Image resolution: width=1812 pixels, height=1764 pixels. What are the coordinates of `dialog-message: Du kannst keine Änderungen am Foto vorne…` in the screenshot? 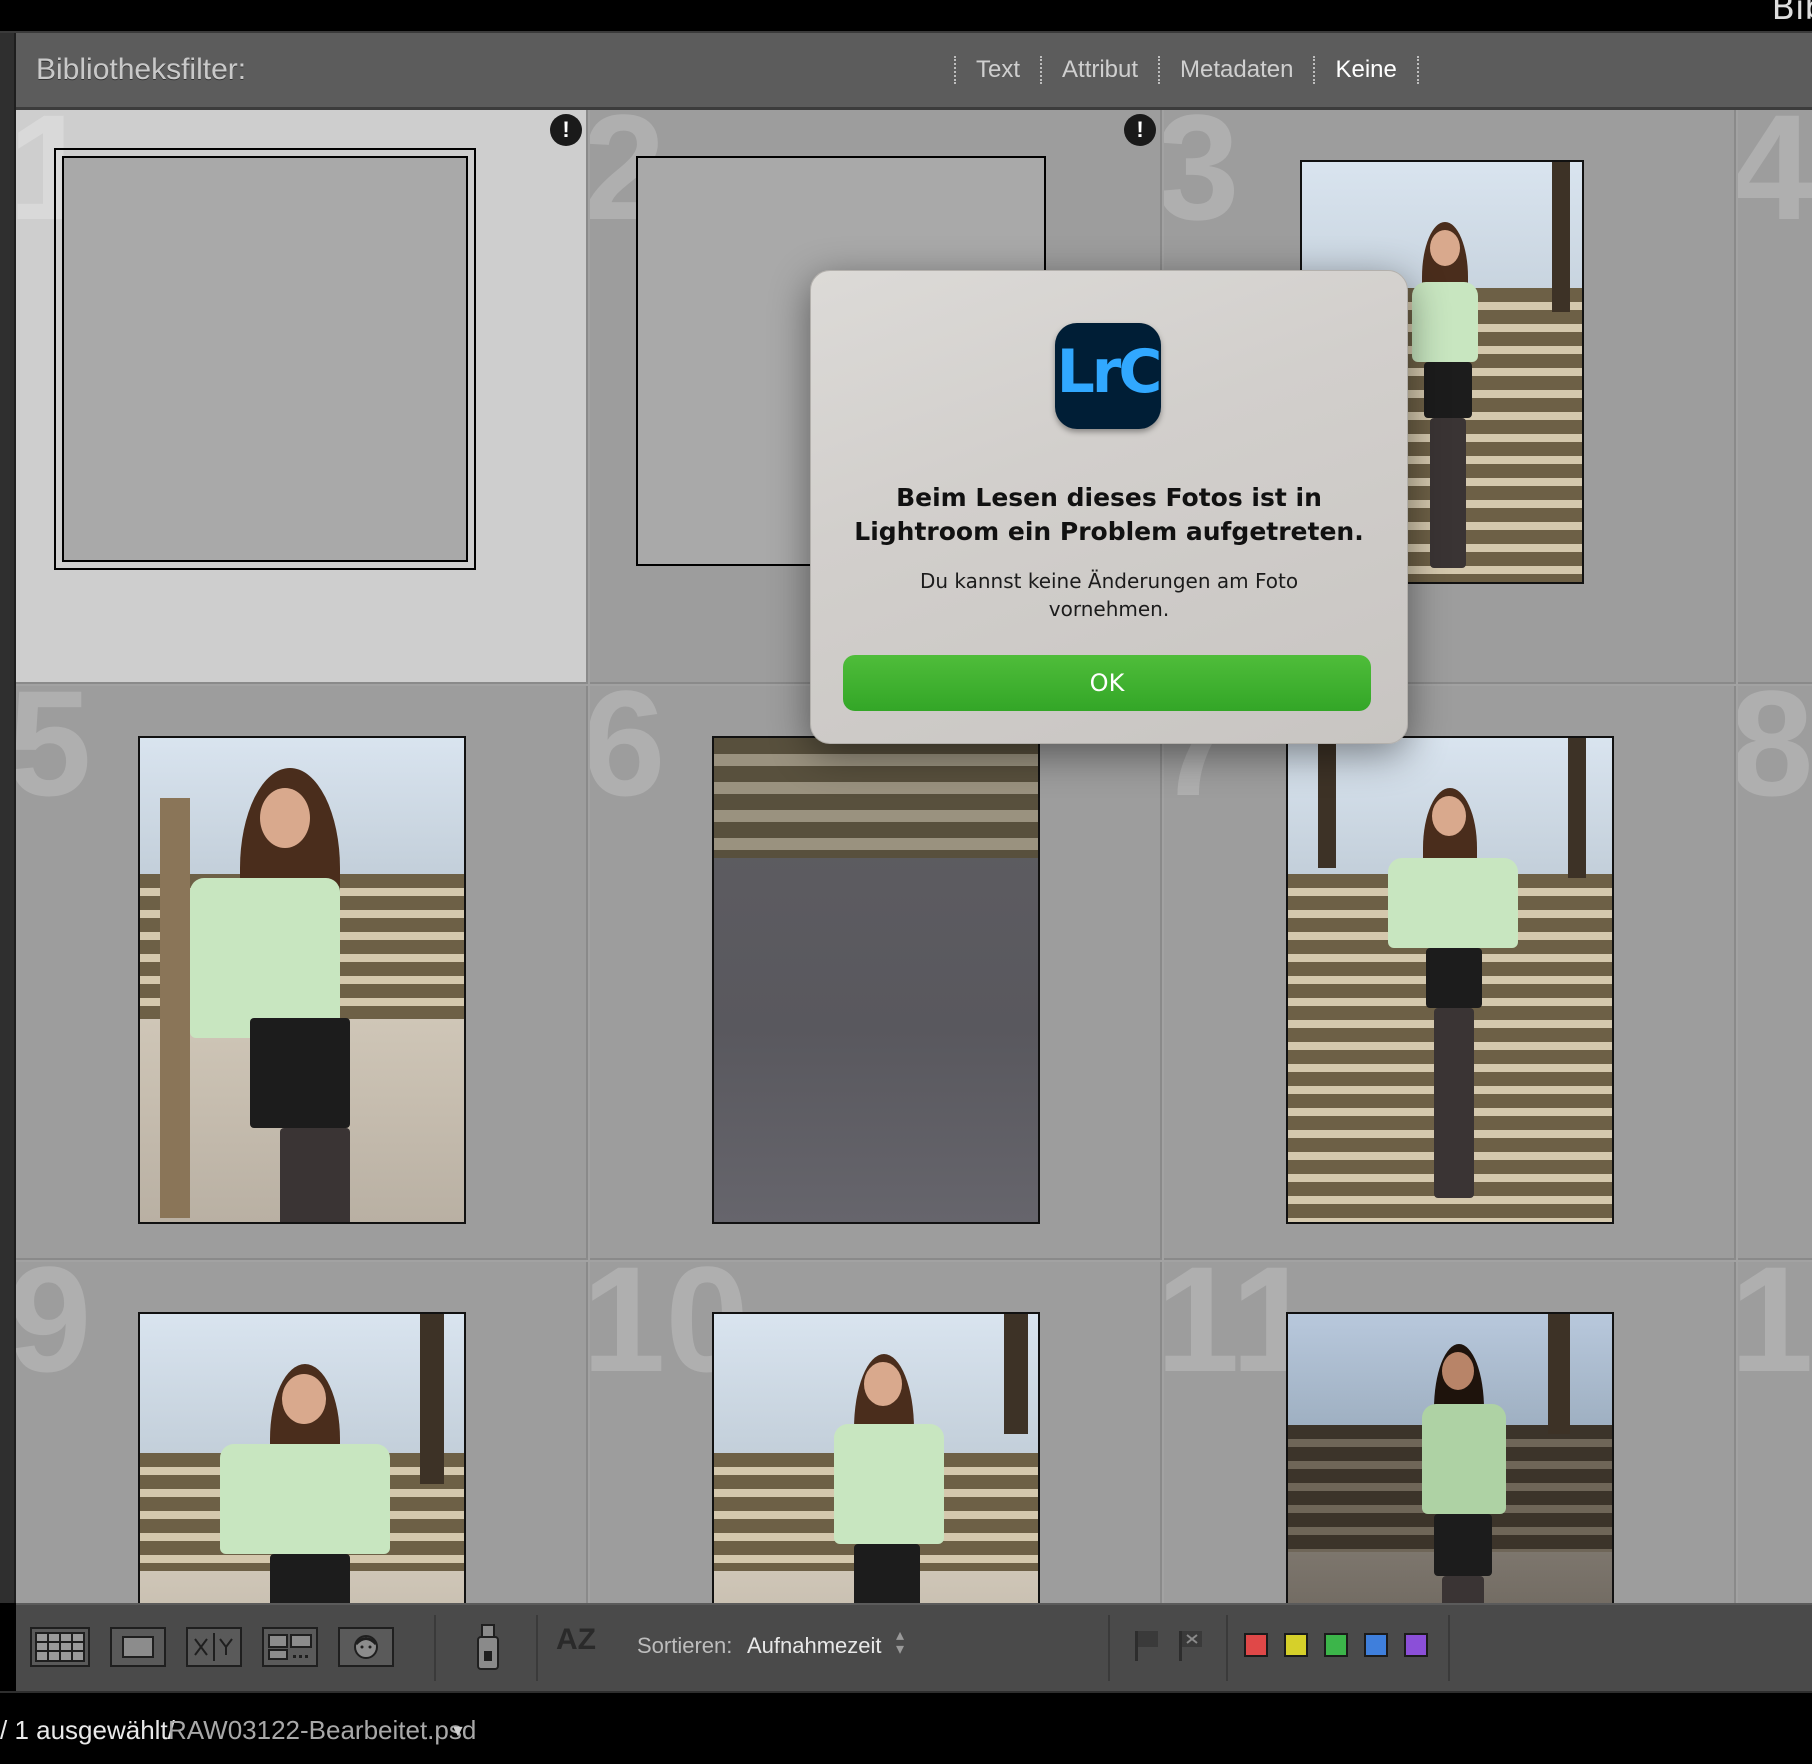 It's located at (1109, 595).